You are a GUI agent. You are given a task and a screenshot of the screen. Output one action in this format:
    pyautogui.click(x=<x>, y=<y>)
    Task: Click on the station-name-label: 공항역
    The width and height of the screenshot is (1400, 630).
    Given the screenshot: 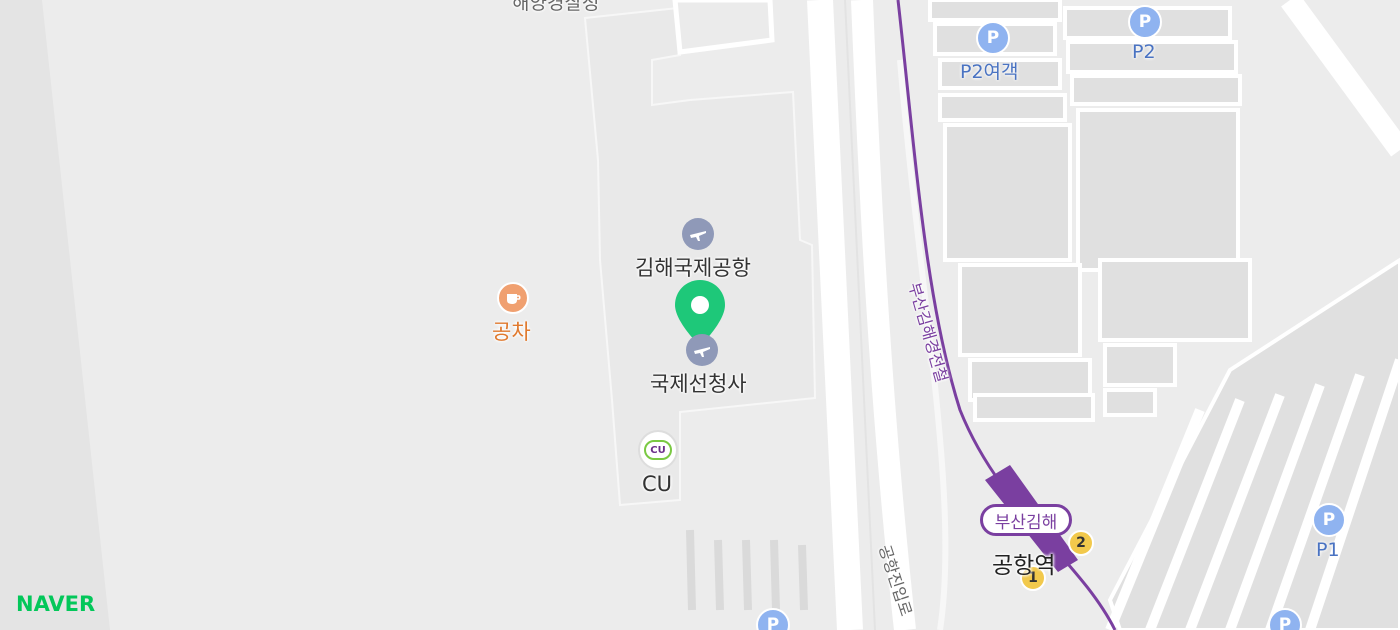 What is the action you would take?
    pyautogui.click(x=1023, y=563)
    